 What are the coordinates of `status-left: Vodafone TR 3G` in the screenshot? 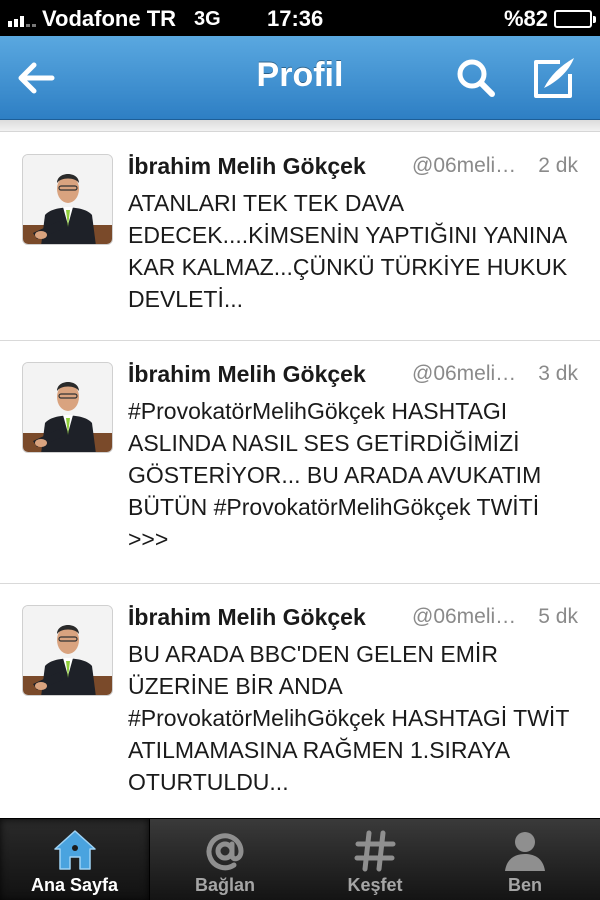 It's located at (114, 19).